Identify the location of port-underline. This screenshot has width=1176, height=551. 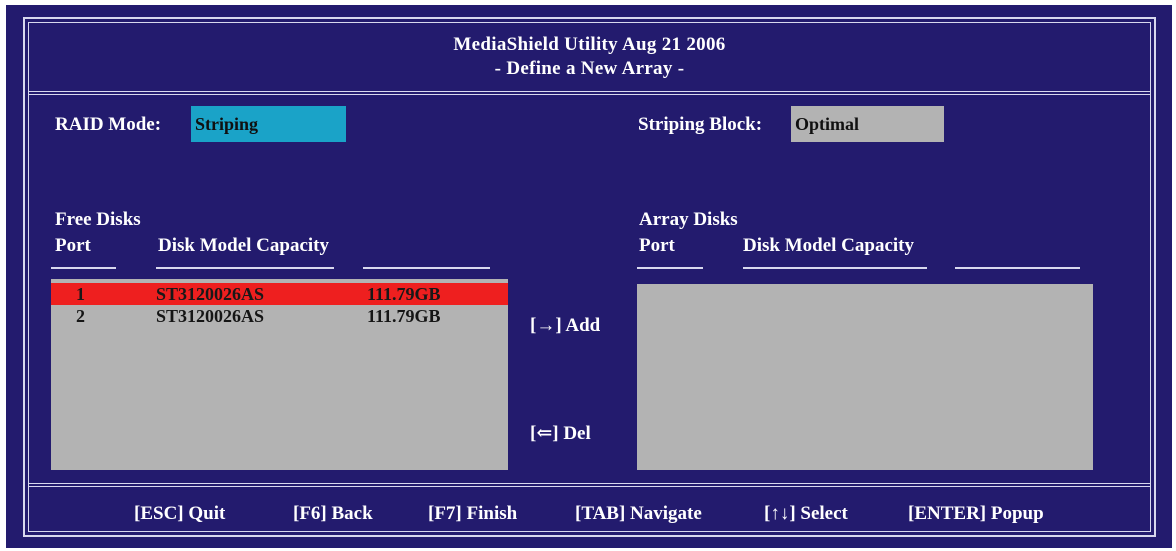
(83, 268).